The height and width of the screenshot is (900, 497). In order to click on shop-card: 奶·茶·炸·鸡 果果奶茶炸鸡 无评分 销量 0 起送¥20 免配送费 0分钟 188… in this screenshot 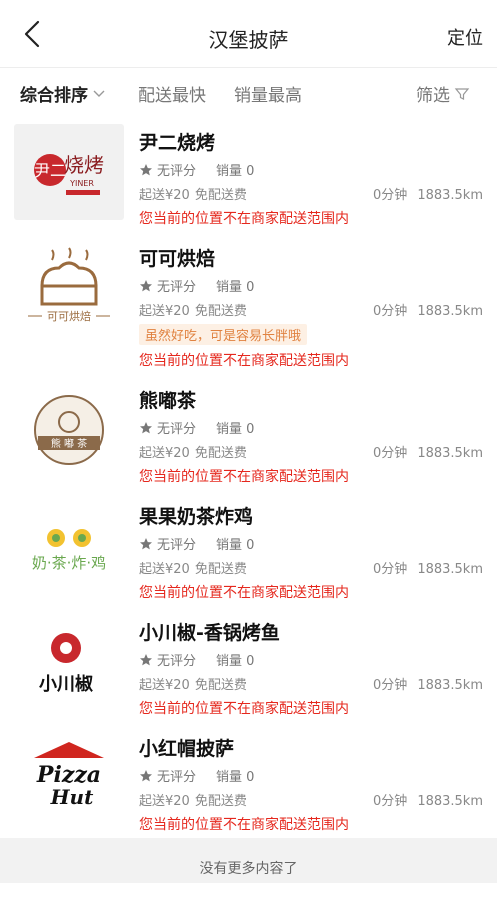, I will do `click(248, 554)`.